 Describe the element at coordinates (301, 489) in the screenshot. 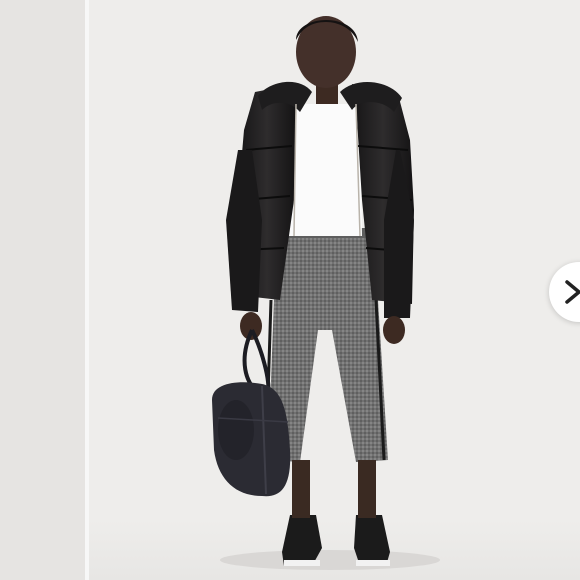

I see `left-ankle` at that location.